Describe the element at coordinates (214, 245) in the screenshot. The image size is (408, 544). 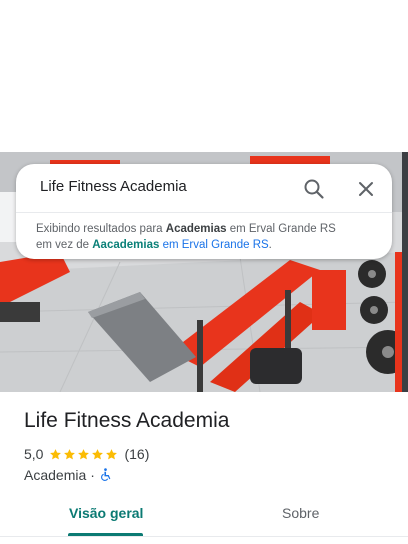
I see `original-location-link: em Erval Grande RS` at that location.